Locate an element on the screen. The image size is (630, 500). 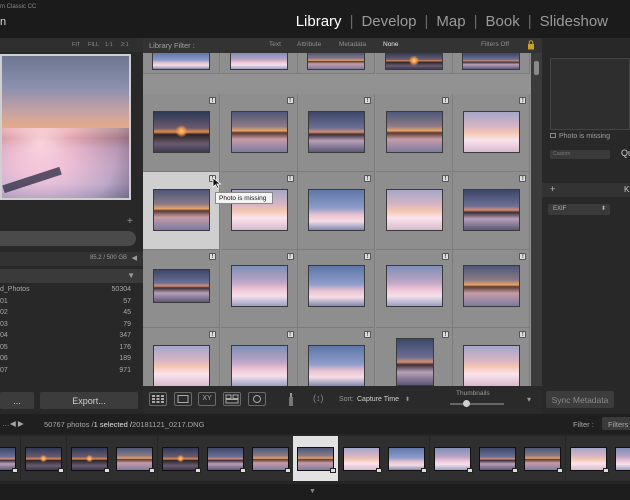
survey-view-icon is located at coordinates (232, 399).